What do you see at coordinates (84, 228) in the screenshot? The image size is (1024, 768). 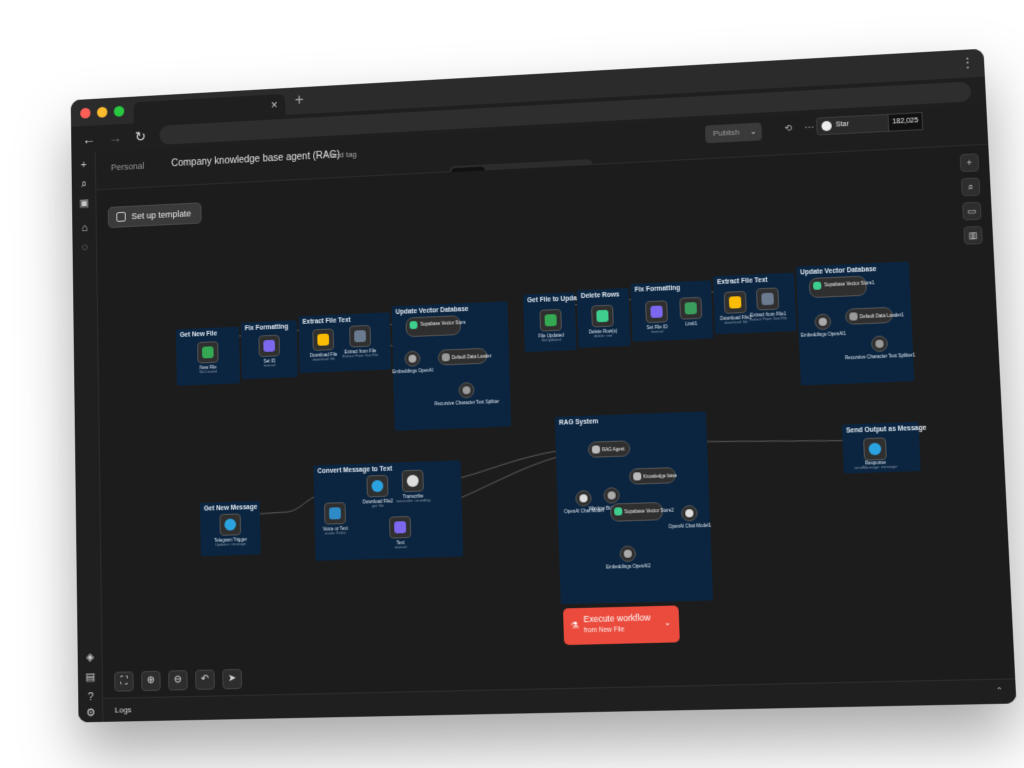 I see `home-icon: ⌂` at bounding box center [84, 228].